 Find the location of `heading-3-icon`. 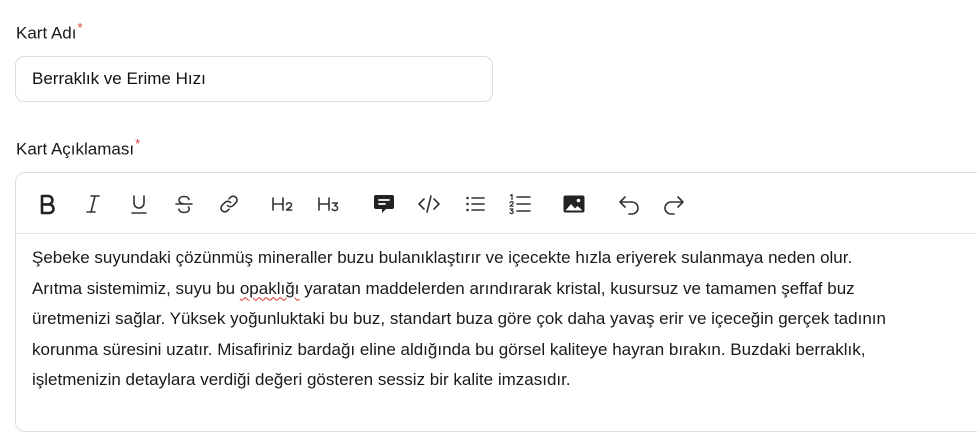

heading-3-icon is located at coordinates (328, 204).